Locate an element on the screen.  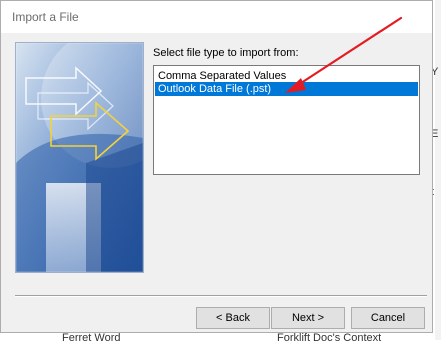
background-text-fragment: Forklift Doc's Context is located at coordinates (329, 338).